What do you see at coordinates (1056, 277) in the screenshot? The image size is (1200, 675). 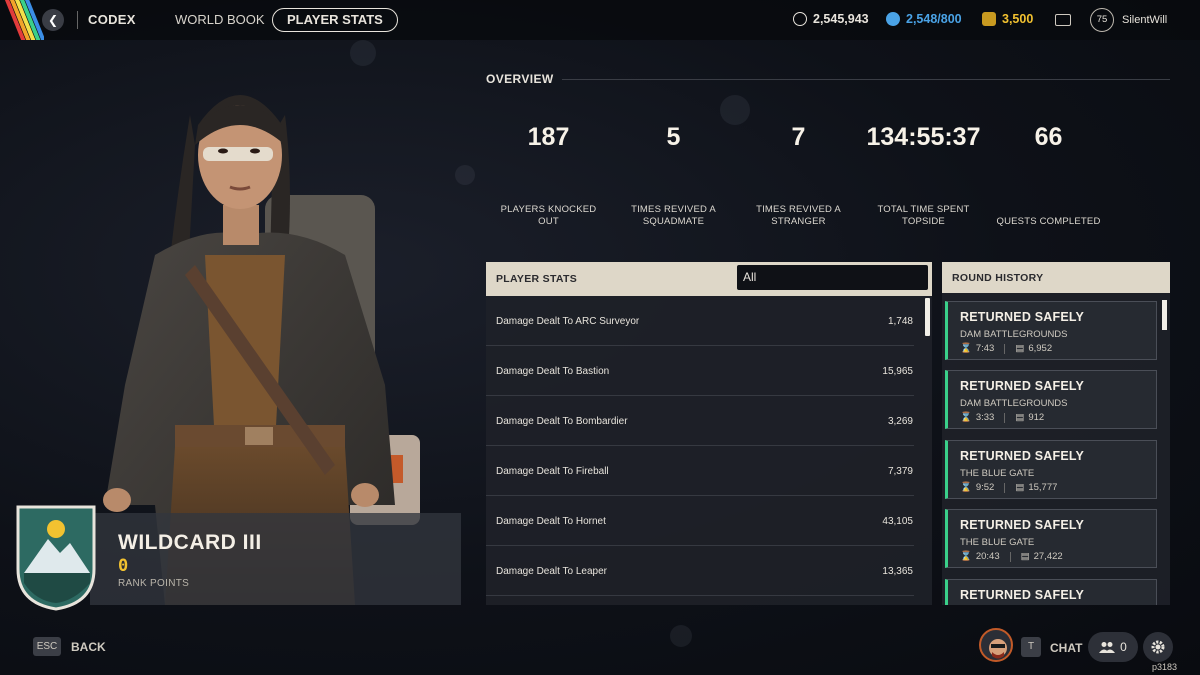 I see `round-history-header: ROUND HISTORY` at bounding box center [1056, 277].